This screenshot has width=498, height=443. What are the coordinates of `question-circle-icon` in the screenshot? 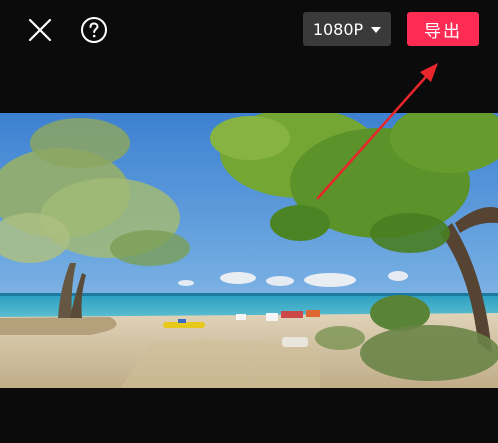 It's located at (94, 30).